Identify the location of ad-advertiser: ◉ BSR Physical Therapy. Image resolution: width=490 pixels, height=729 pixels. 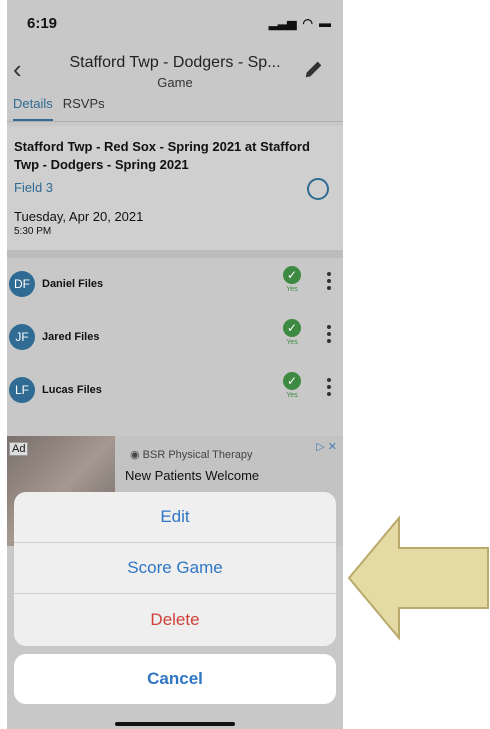
(191, 455).